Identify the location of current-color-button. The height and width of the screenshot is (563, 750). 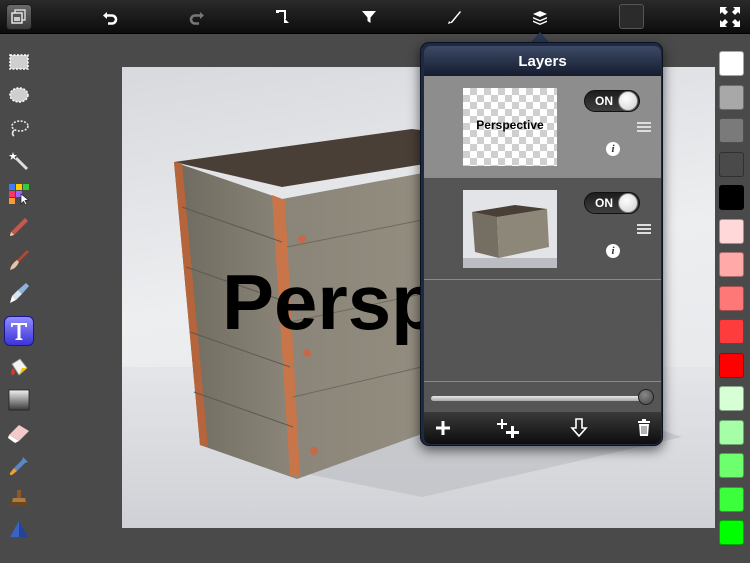
(631, 16).